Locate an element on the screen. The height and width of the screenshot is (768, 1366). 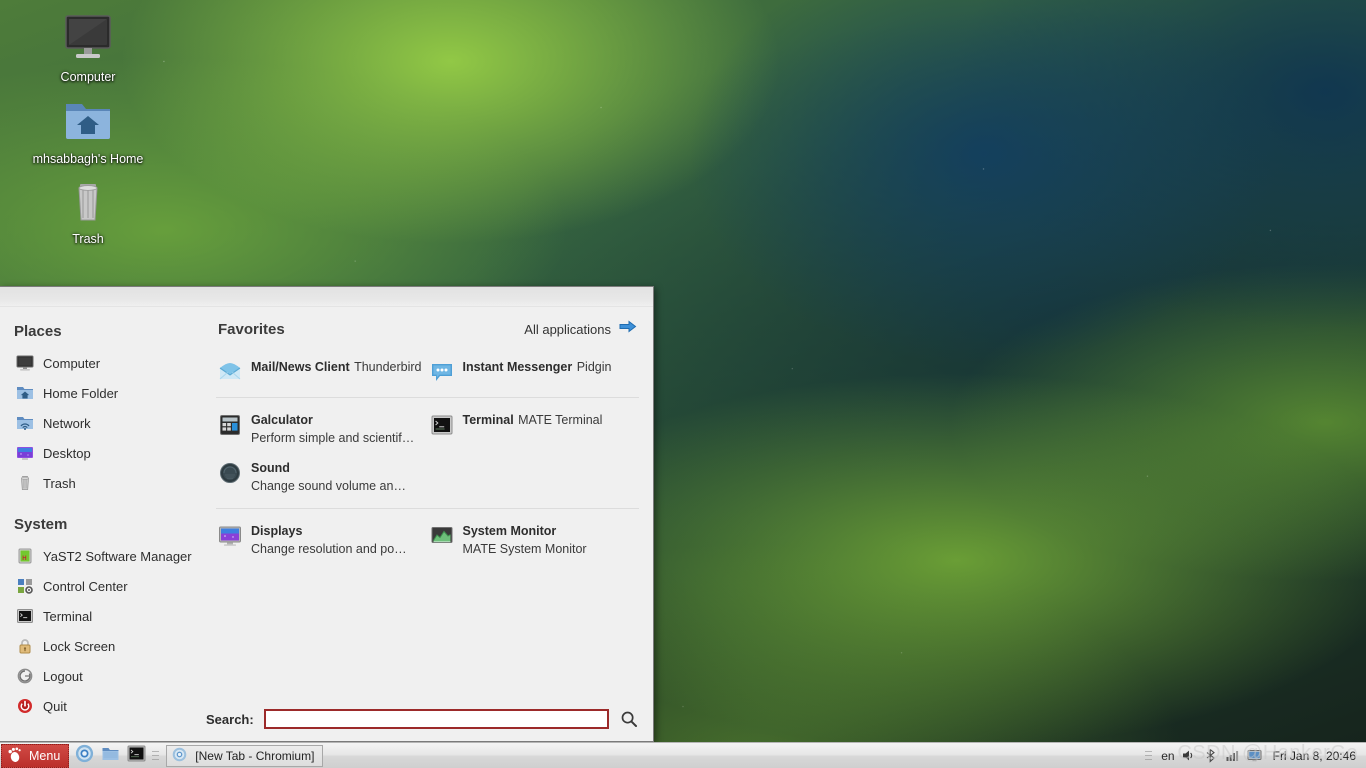
terminal-launcher is located at coordinates (136, 756).